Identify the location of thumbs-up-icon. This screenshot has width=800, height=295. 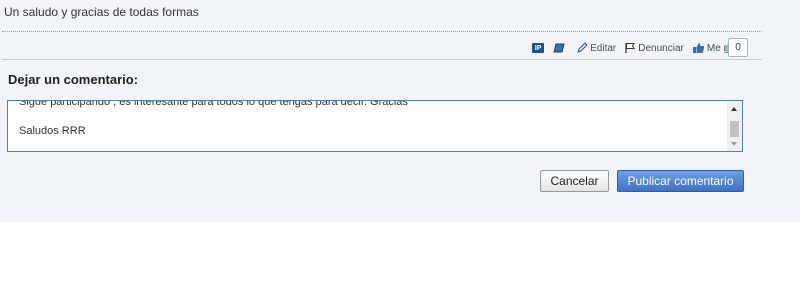
(698, 48).